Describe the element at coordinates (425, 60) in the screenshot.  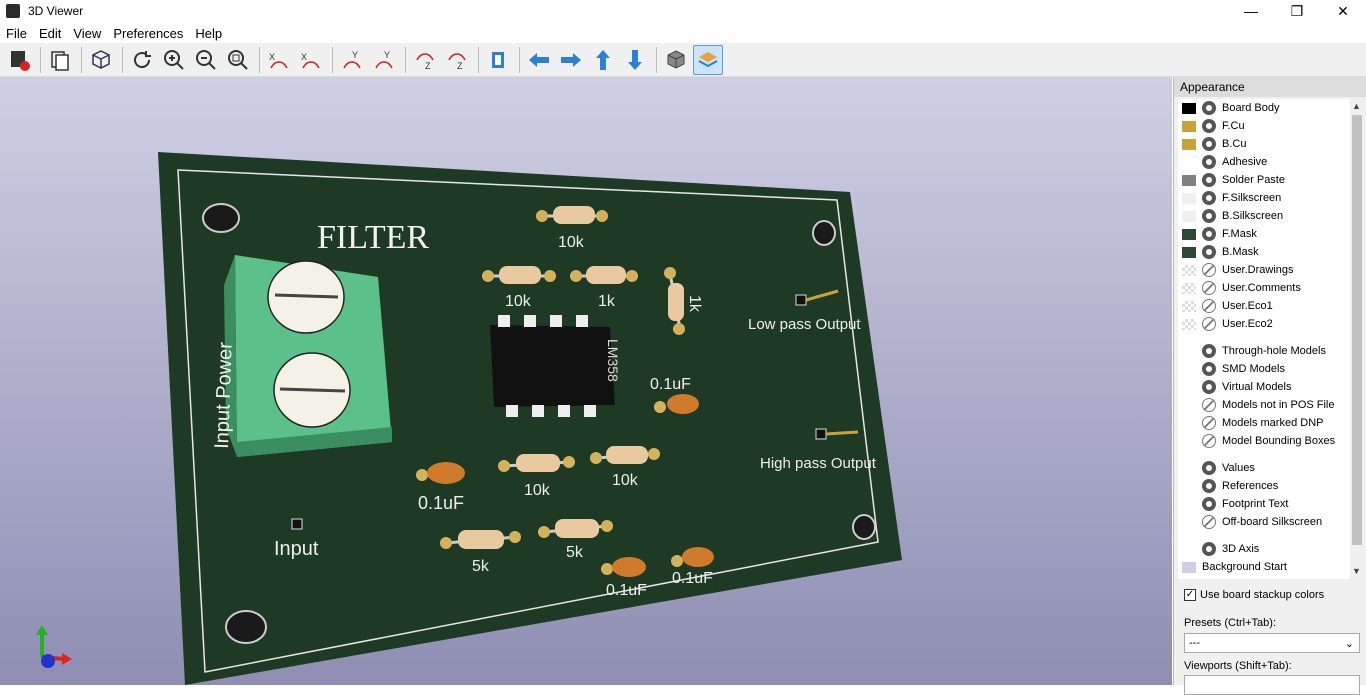
I see `rotate-z-cw-icon: Z` at that location.